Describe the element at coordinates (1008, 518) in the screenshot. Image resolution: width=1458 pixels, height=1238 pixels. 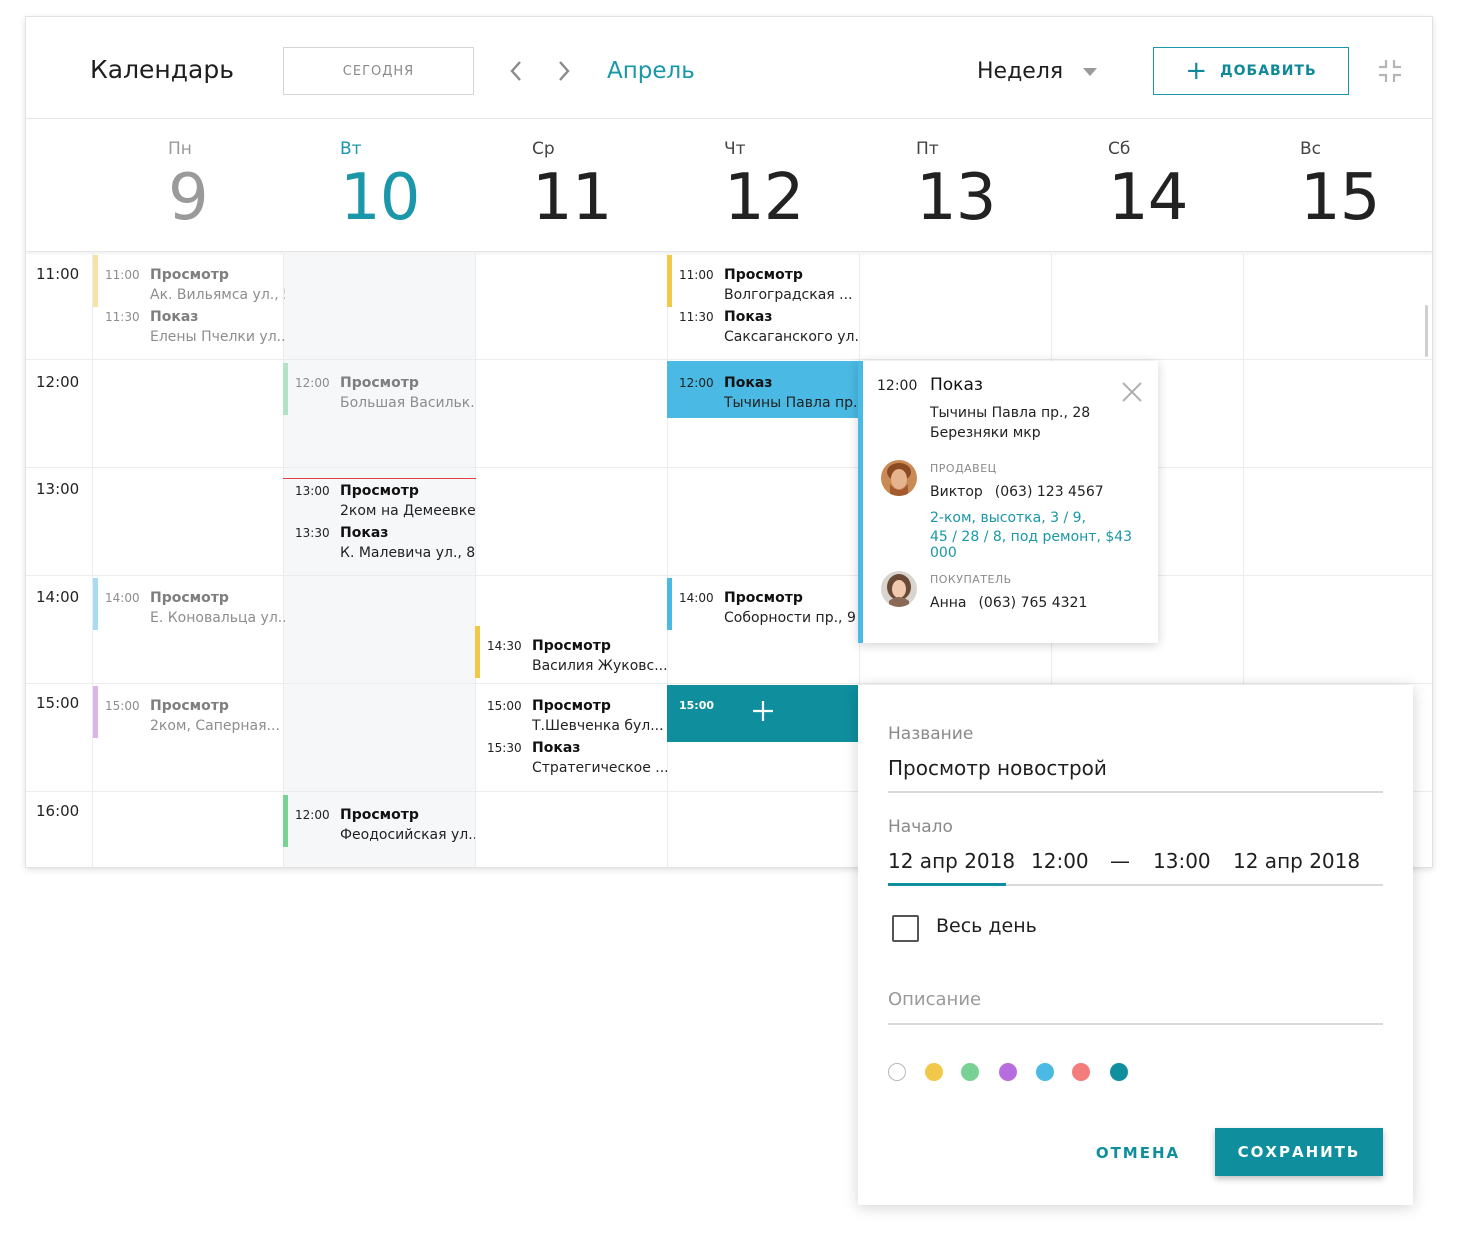
I see `listing-link-line: 2-ком, высотка, 3 / 9,` at that location.